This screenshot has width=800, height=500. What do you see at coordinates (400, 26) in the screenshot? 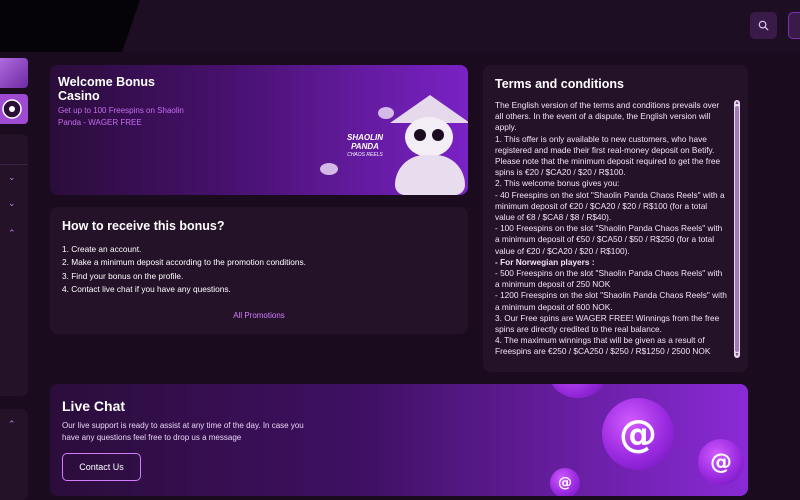
I see `top-header` at bounding box center [400, 26].